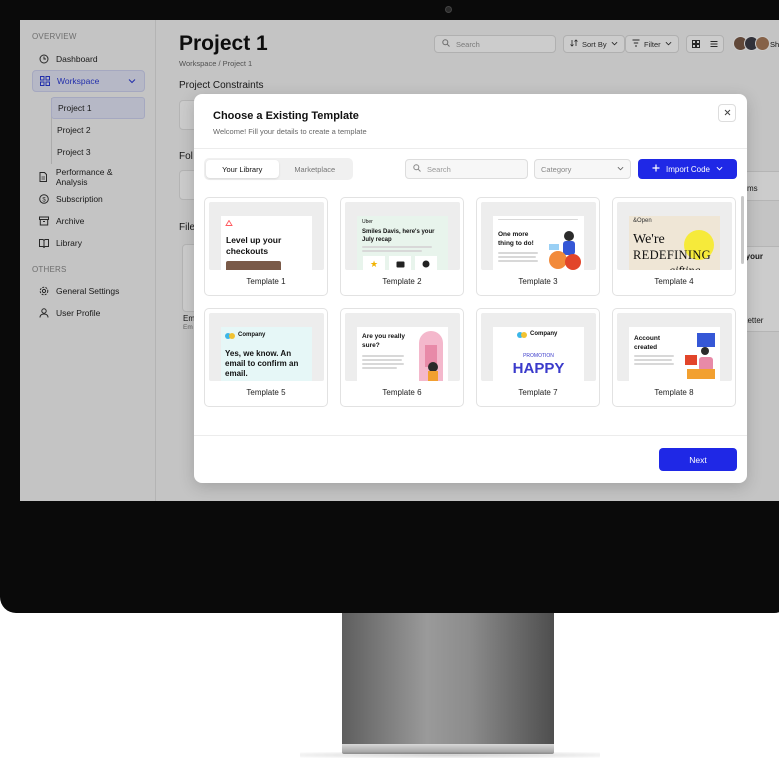 This screenshot has height=759, width=779. I want to click on template-preview: Are you really sure?, so click(402, 354).